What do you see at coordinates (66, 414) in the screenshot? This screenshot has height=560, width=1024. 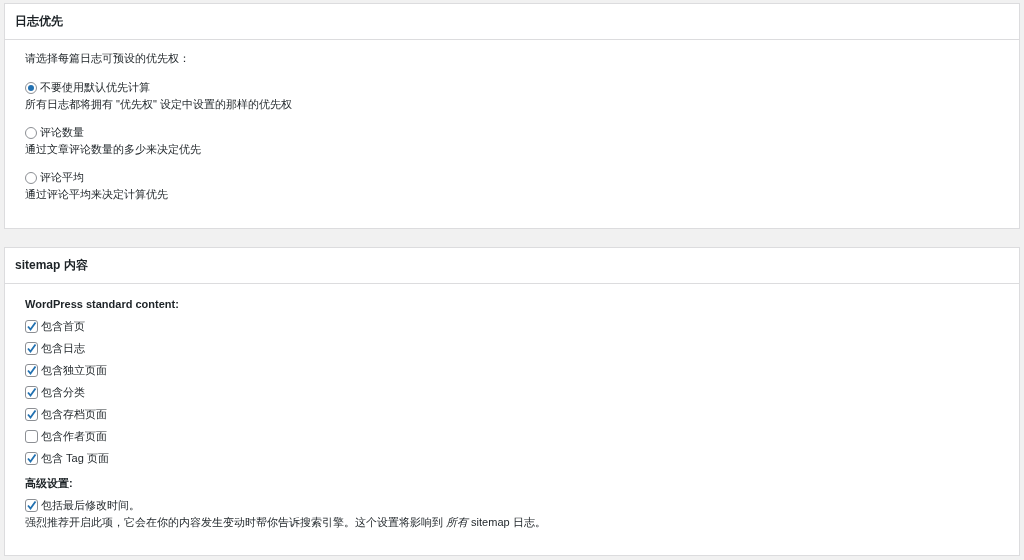 I see `checkbox-option: 包含存档页面` at bounding box center [66, 414].